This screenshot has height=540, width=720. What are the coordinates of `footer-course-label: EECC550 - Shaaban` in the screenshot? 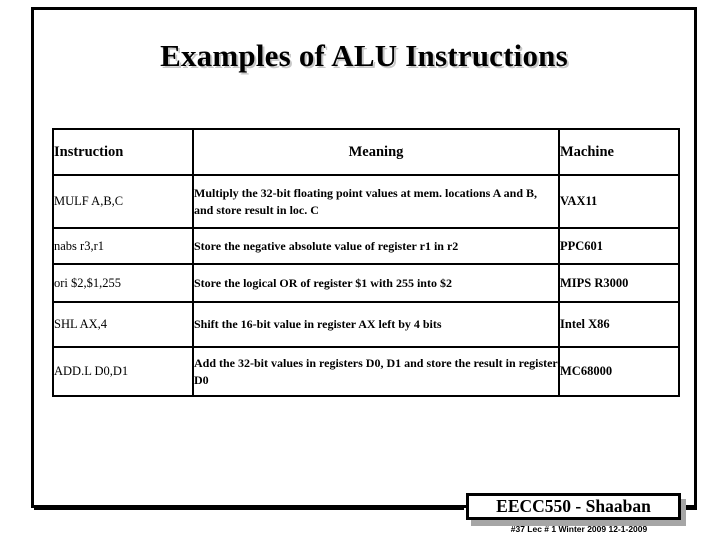 It's located at (573, 506).